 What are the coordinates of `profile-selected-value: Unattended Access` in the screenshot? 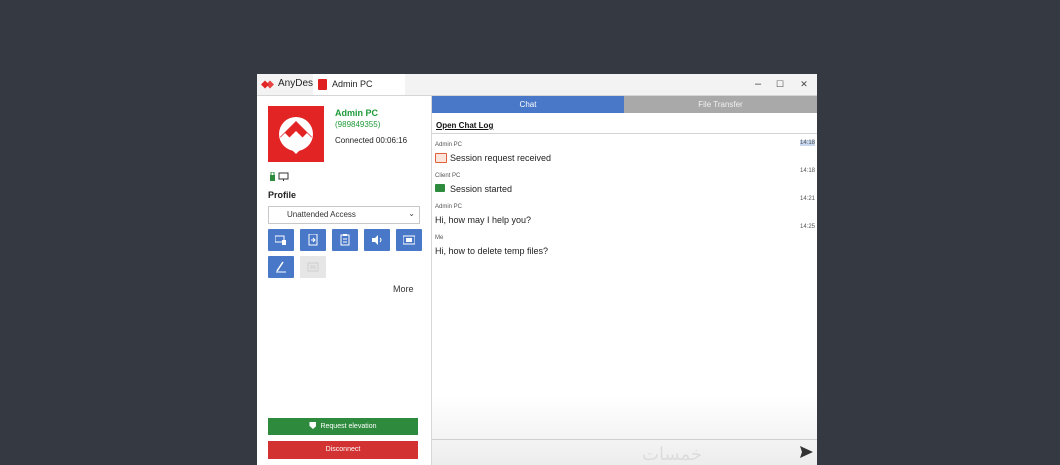 It's located at (321, 214).